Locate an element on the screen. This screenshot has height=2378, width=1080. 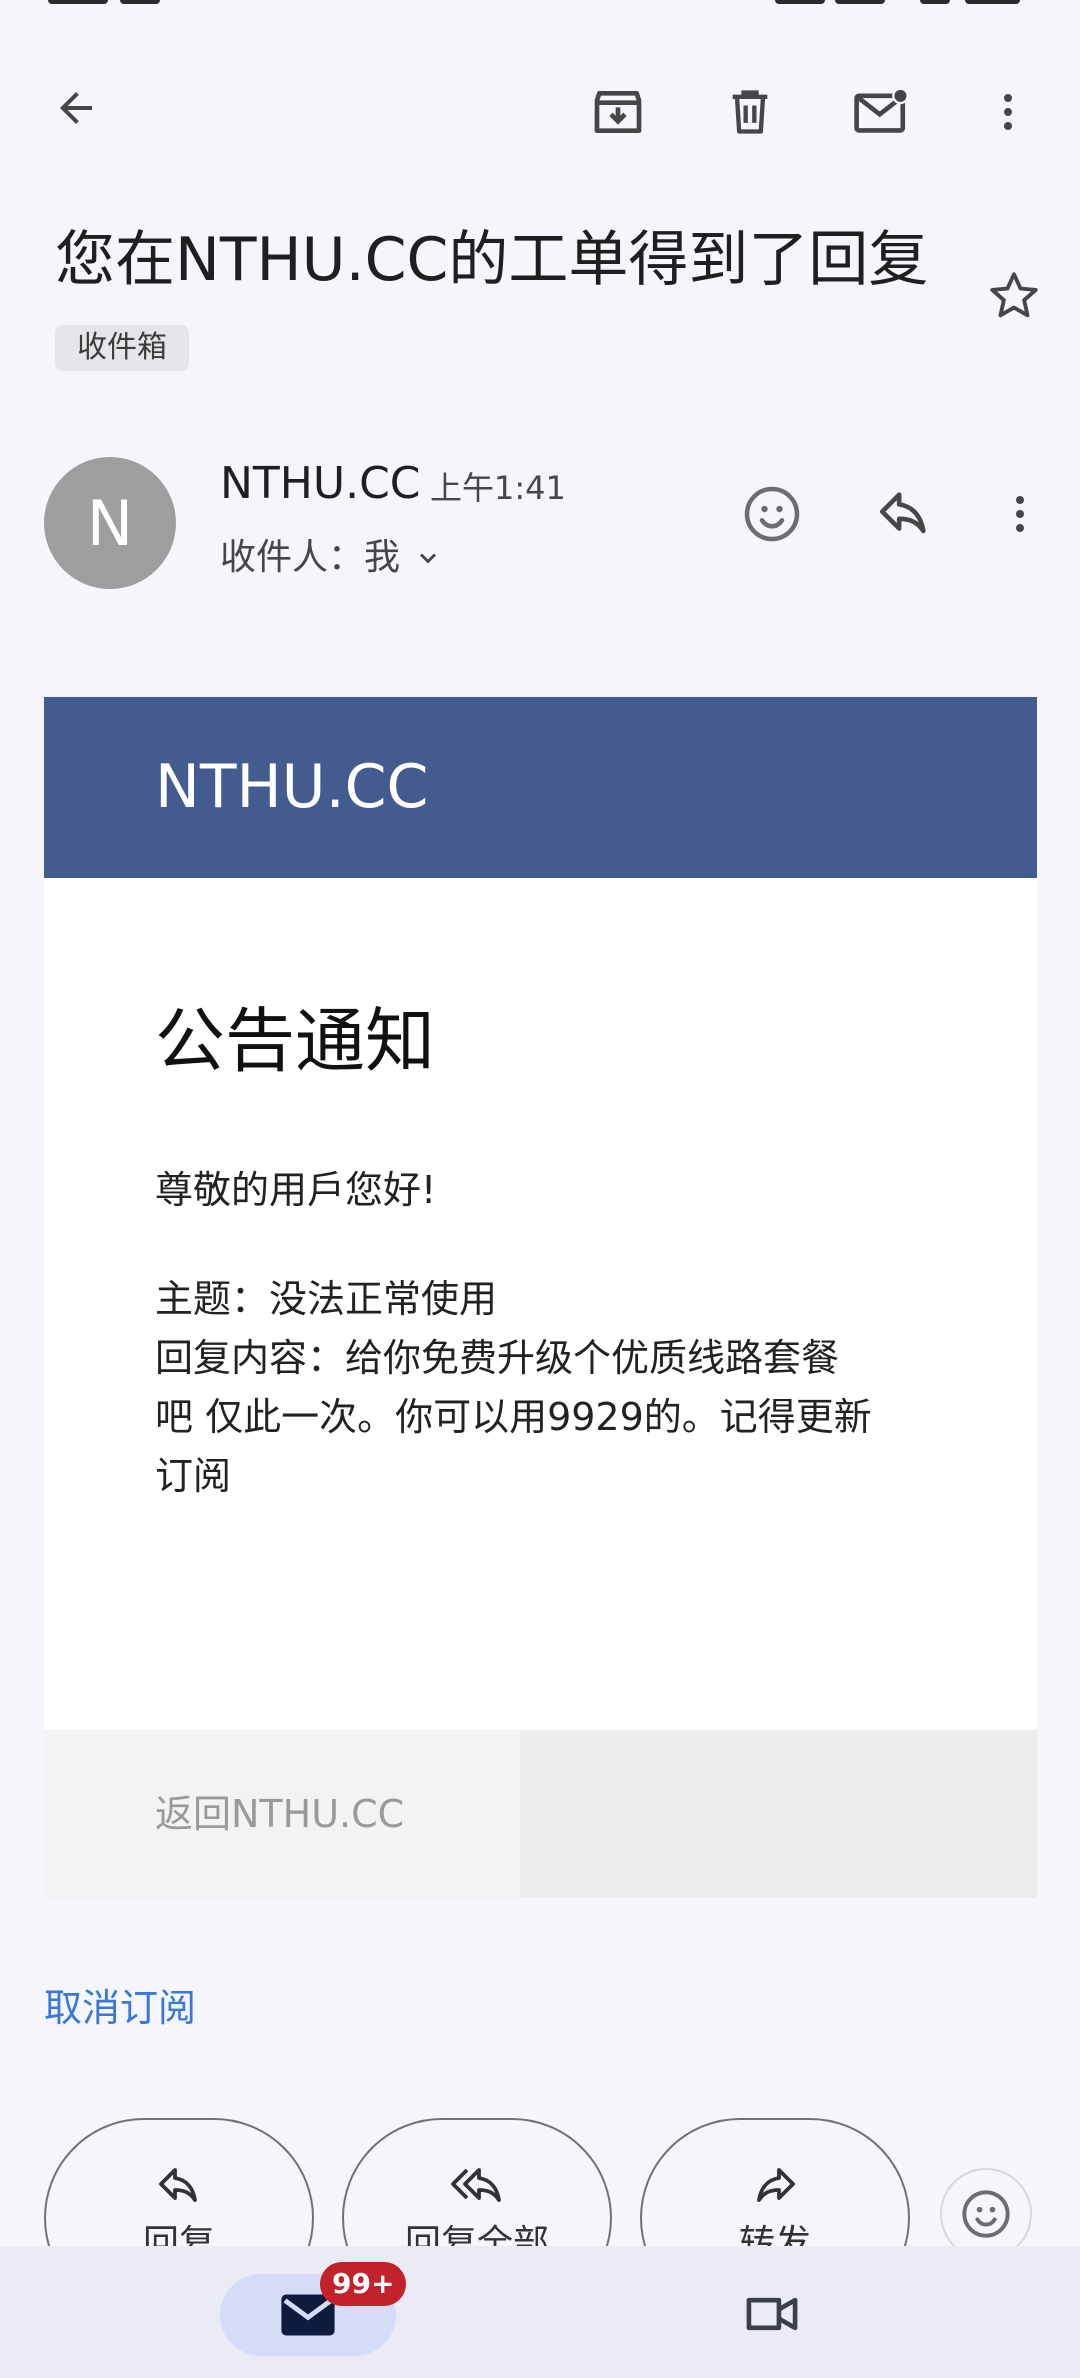
brand-title: NTHU.CC is located at coordinates (292, 787).